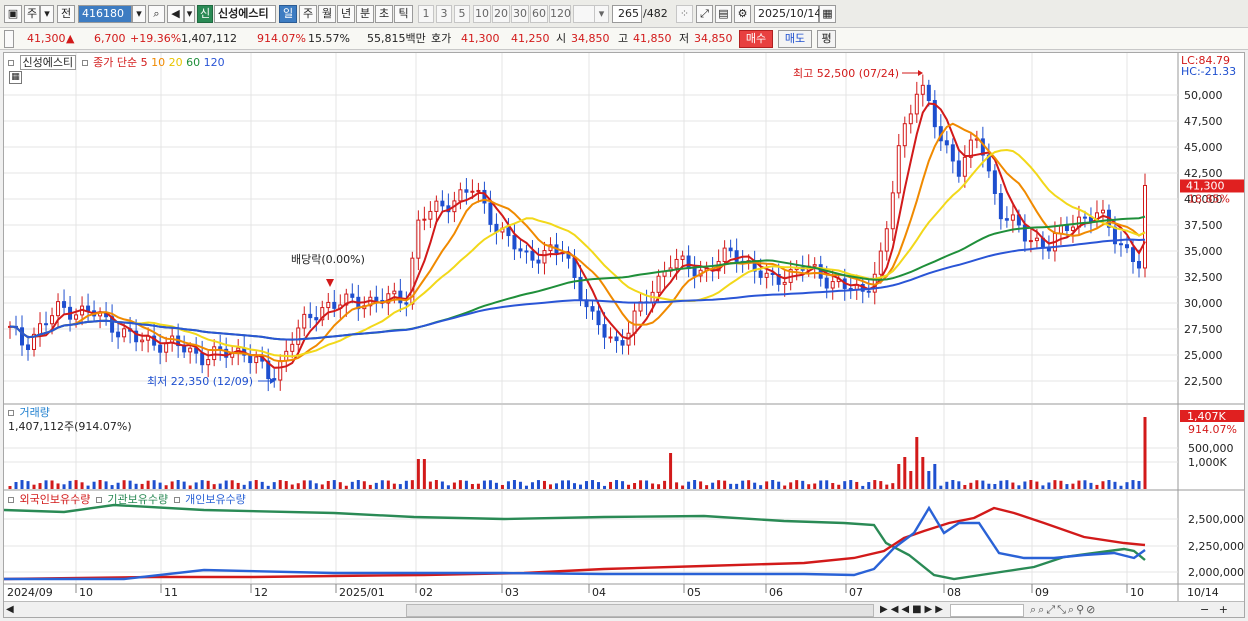 Image resolution: width=1248 pixels, height=621 pixels. What do you see at coordinates (1203, 355) in the screenshot?
I see `y-tick-label: 25,000` at bounding box center [1203, 355].